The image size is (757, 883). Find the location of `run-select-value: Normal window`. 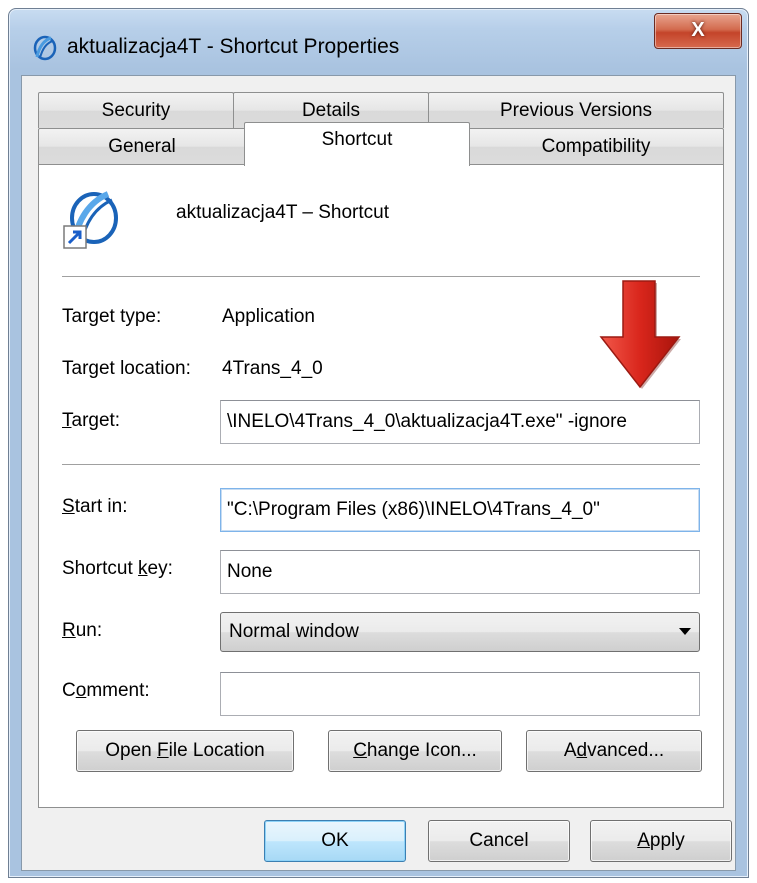

run-select-value: Normal window is located at coordinates (294, 631).